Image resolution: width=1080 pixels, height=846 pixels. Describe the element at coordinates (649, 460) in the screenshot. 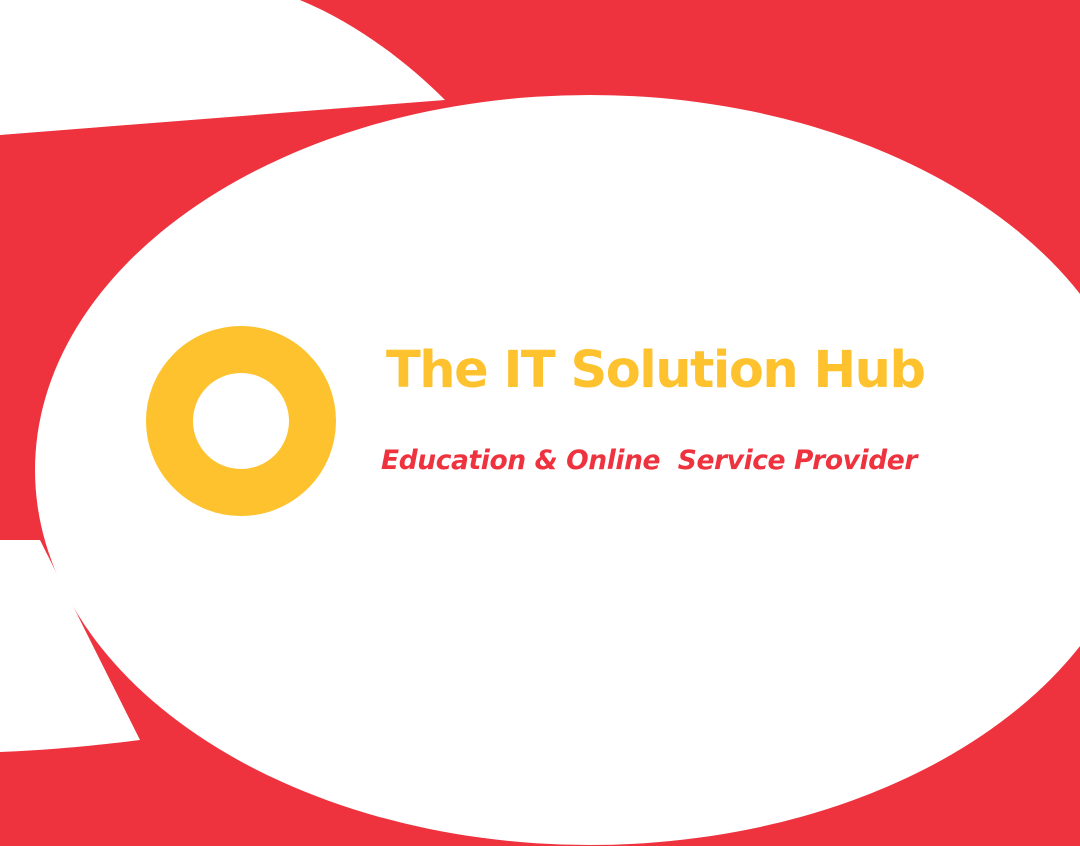

I see `brand-tagline: Education & Online Service Provider` at that location.